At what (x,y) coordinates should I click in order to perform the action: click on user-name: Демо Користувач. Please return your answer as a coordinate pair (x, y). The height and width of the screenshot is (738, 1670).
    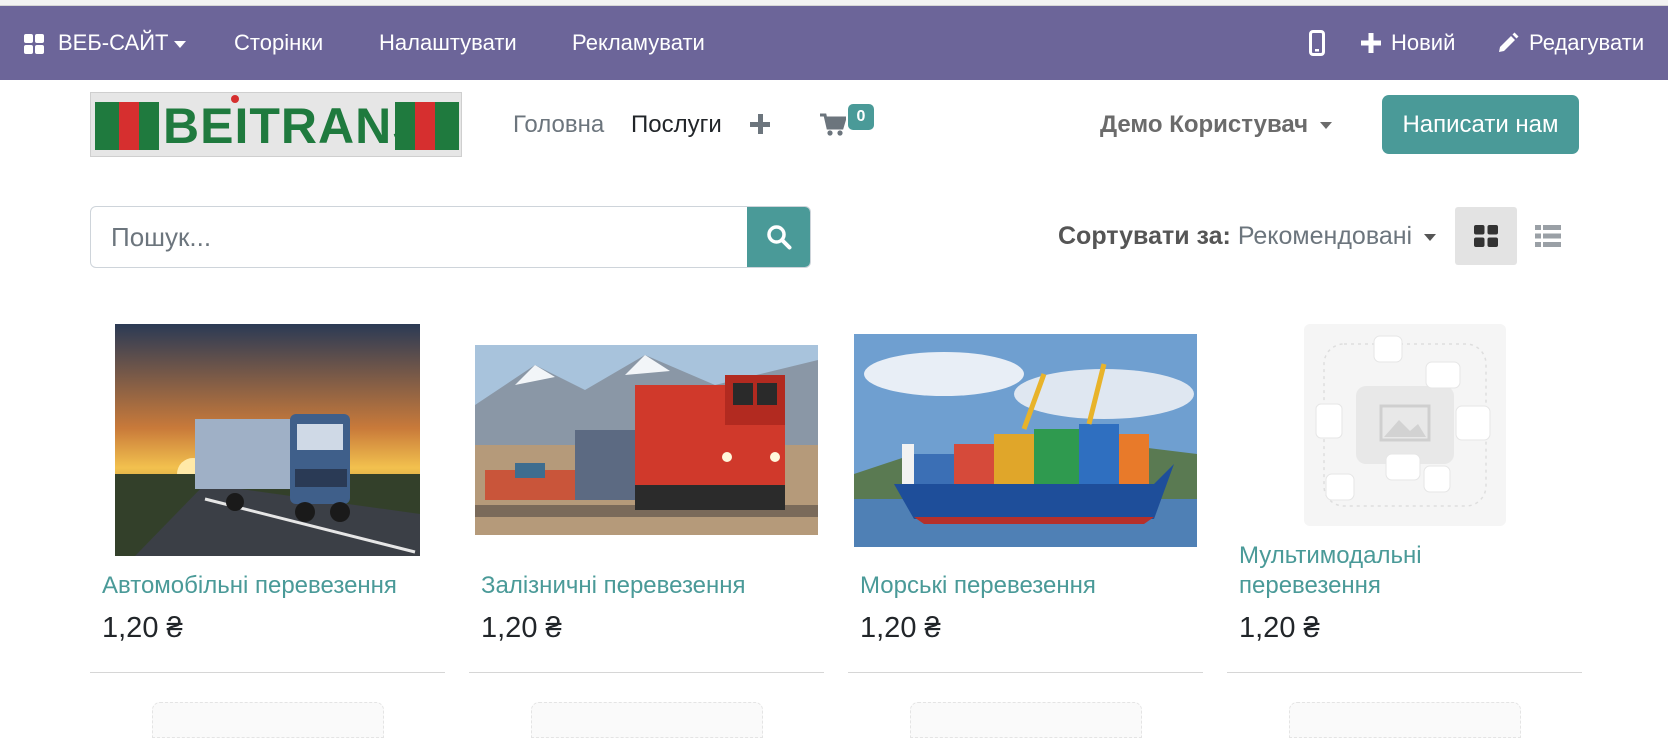
    Looking at the image, I should click on (1204, 124).